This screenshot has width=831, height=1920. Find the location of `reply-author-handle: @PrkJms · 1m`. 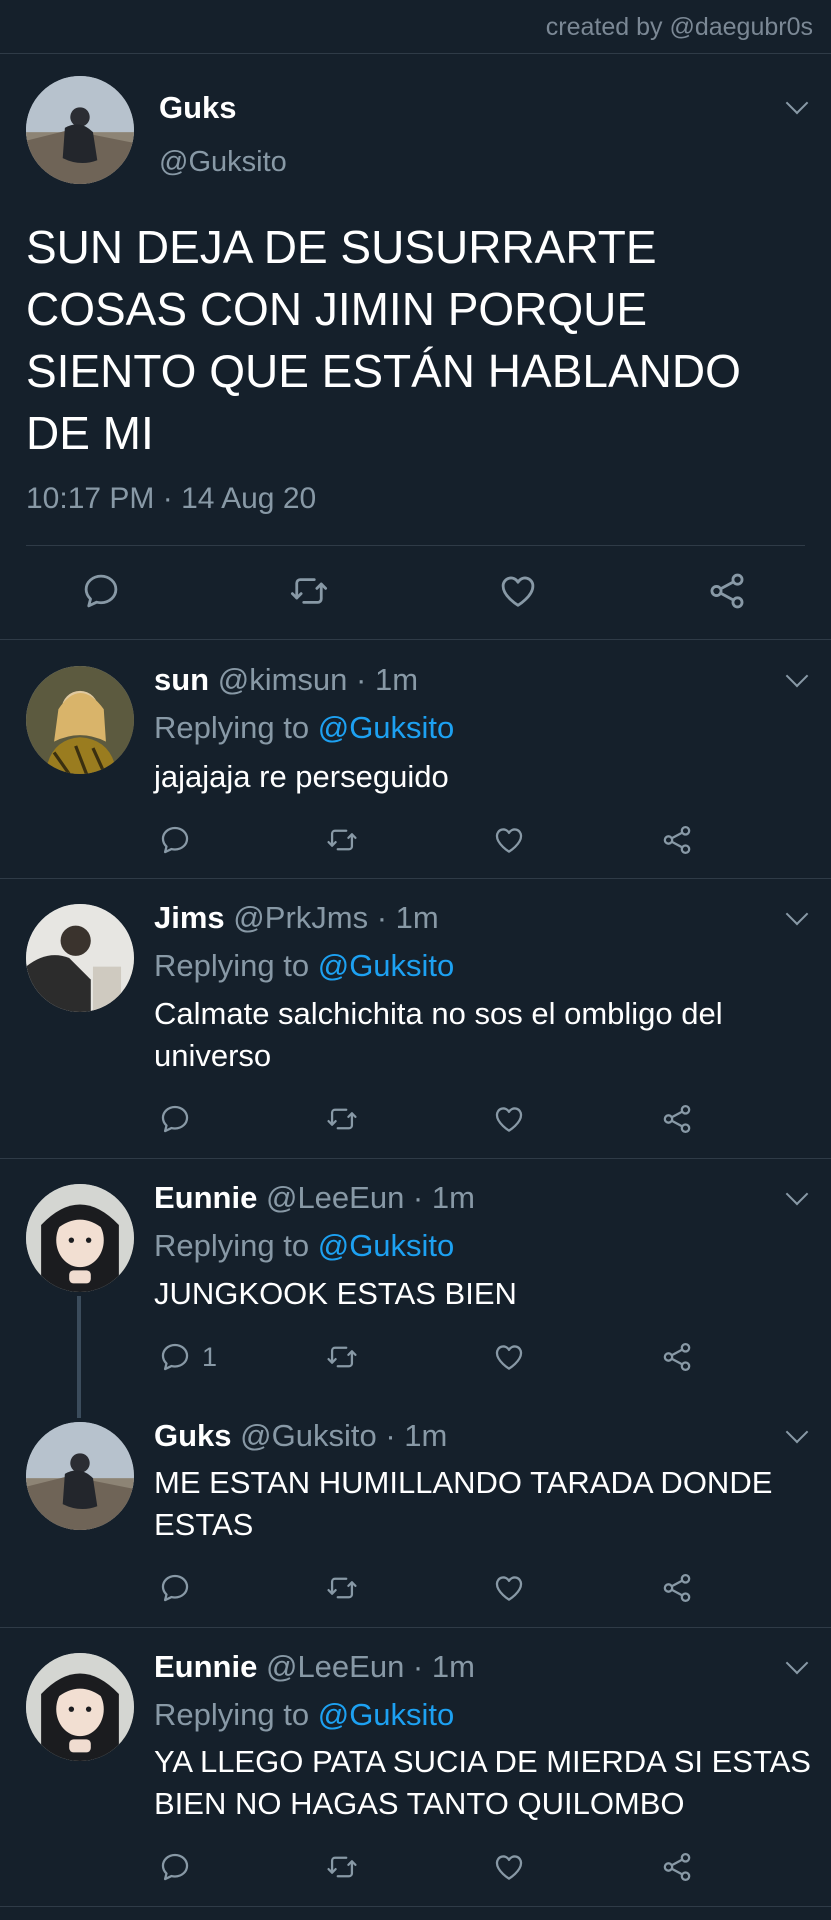

reply-author-handle: @PrkJms · 1m is located at coordinates (335, 917).